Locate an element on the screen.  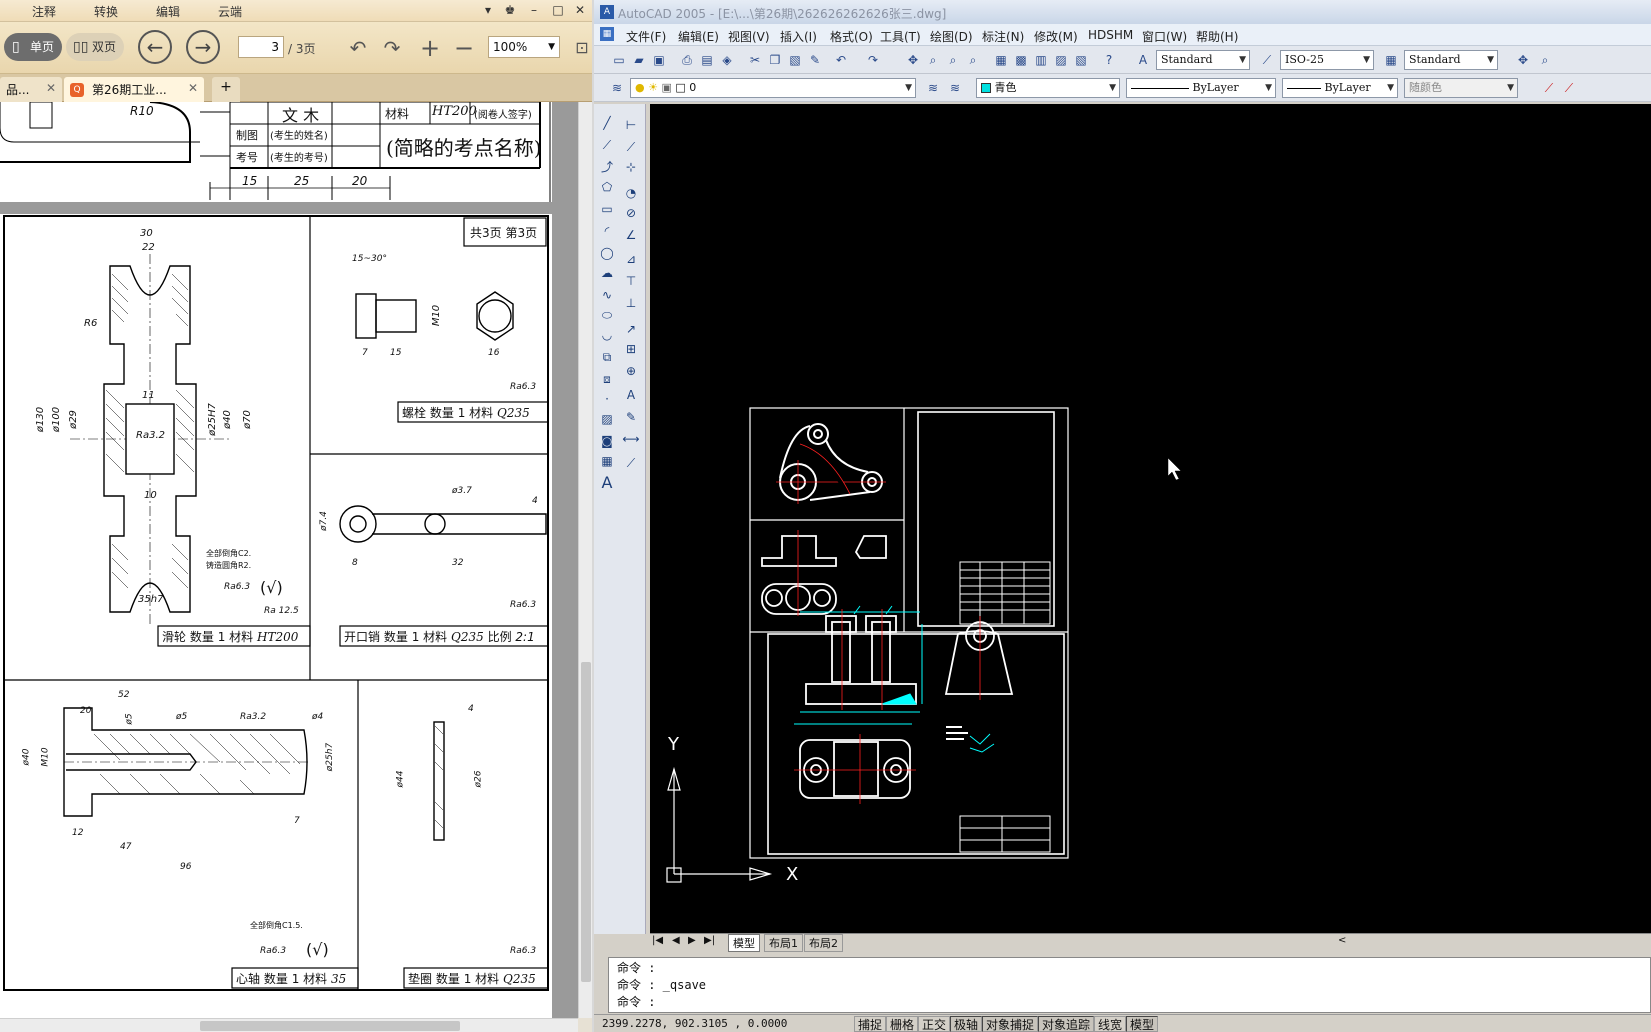
dim-edit-icon: A is located at coordinates (631, 395).